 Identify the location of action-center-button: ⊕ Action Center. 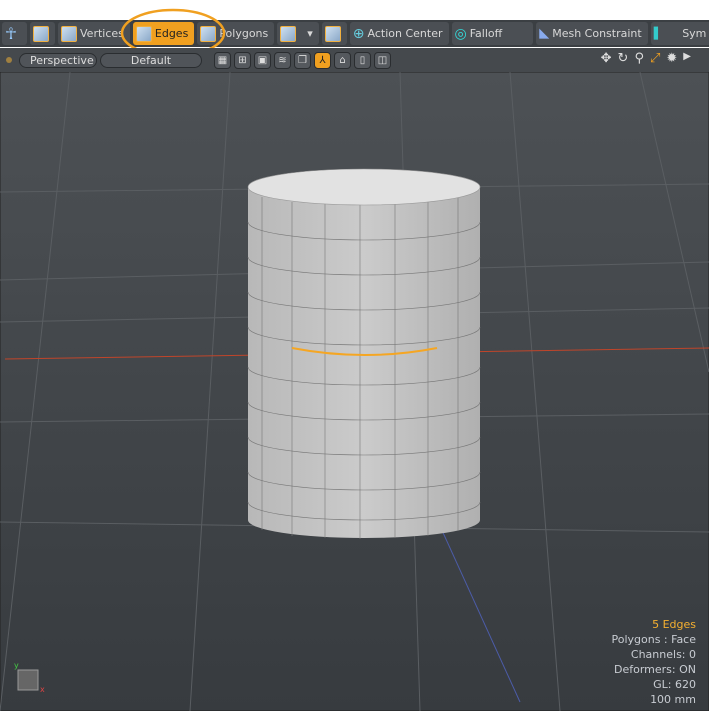
(399, 33).